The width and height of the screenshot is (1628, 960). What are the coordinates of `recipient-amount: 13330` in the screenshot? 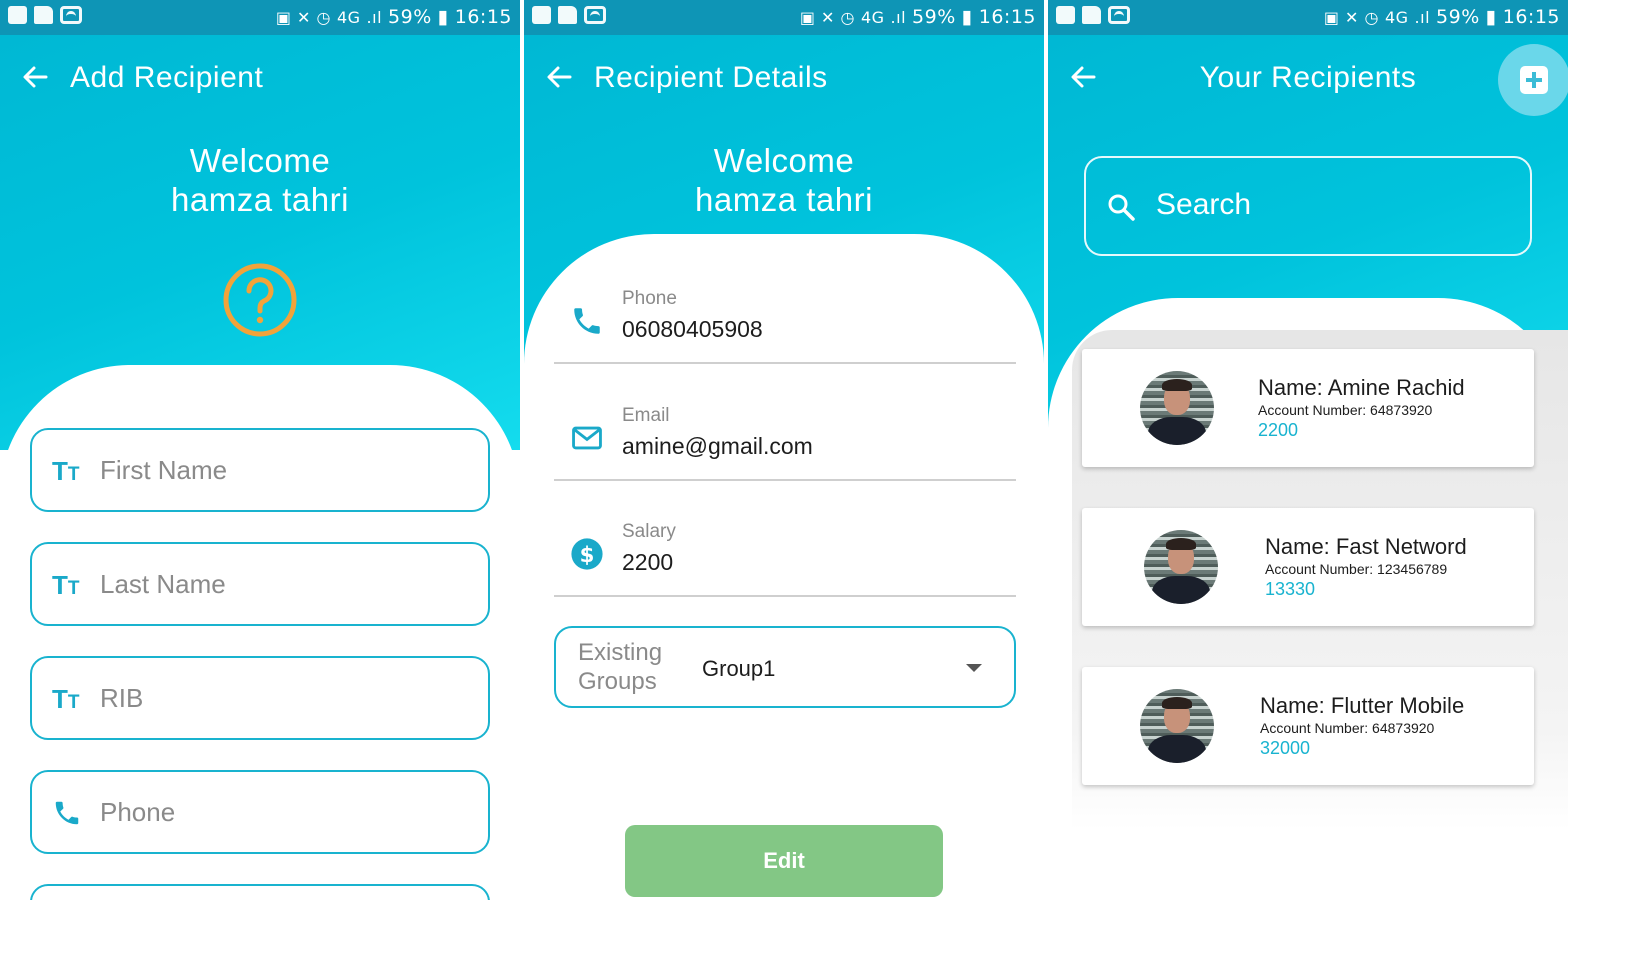 It's located at (1290, 589).